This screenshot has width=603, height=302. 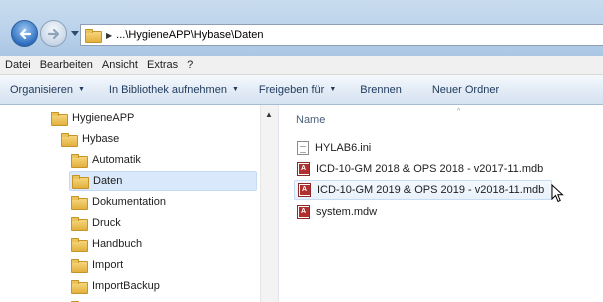 I want to click on menu-view: Ansicht, so click(x=120, y=65).